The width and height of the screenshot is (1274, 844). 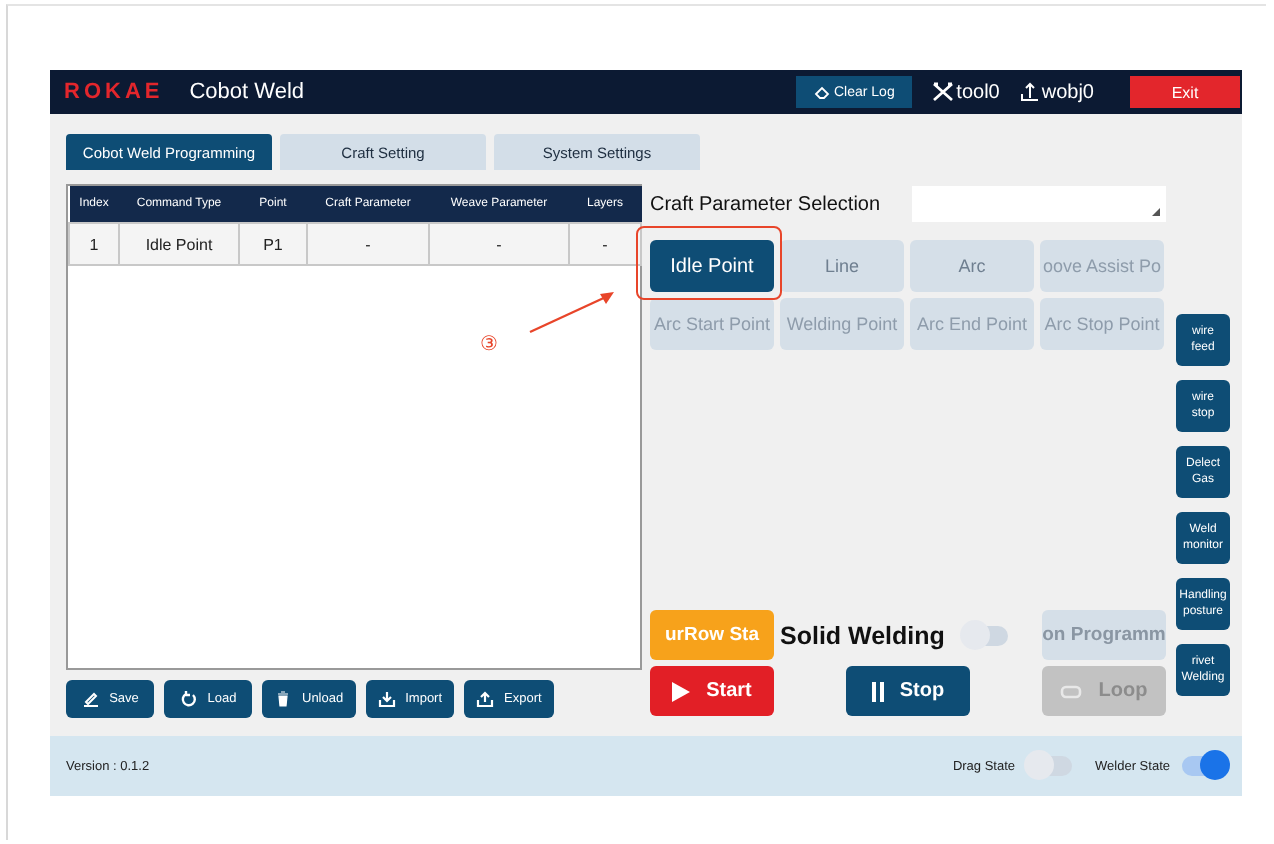 What do you see at coordinates (1029, 92) in the screenshot?
I see `coordinate-icon` at bounding box center [1029, 92].